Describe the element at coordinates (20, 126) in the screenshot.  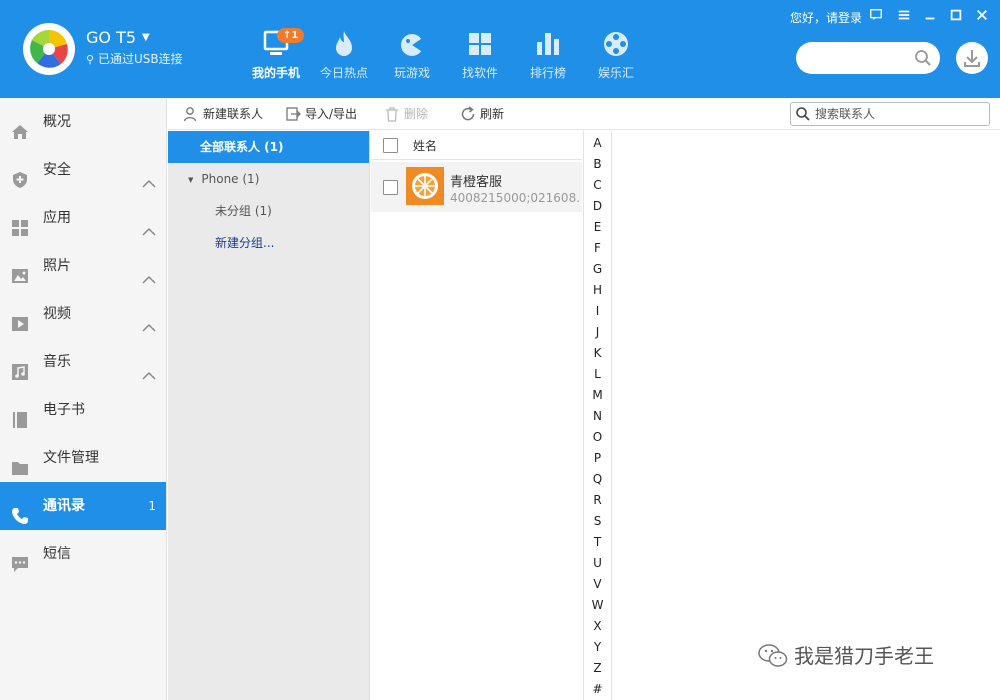
I see `home-icon` at that location.